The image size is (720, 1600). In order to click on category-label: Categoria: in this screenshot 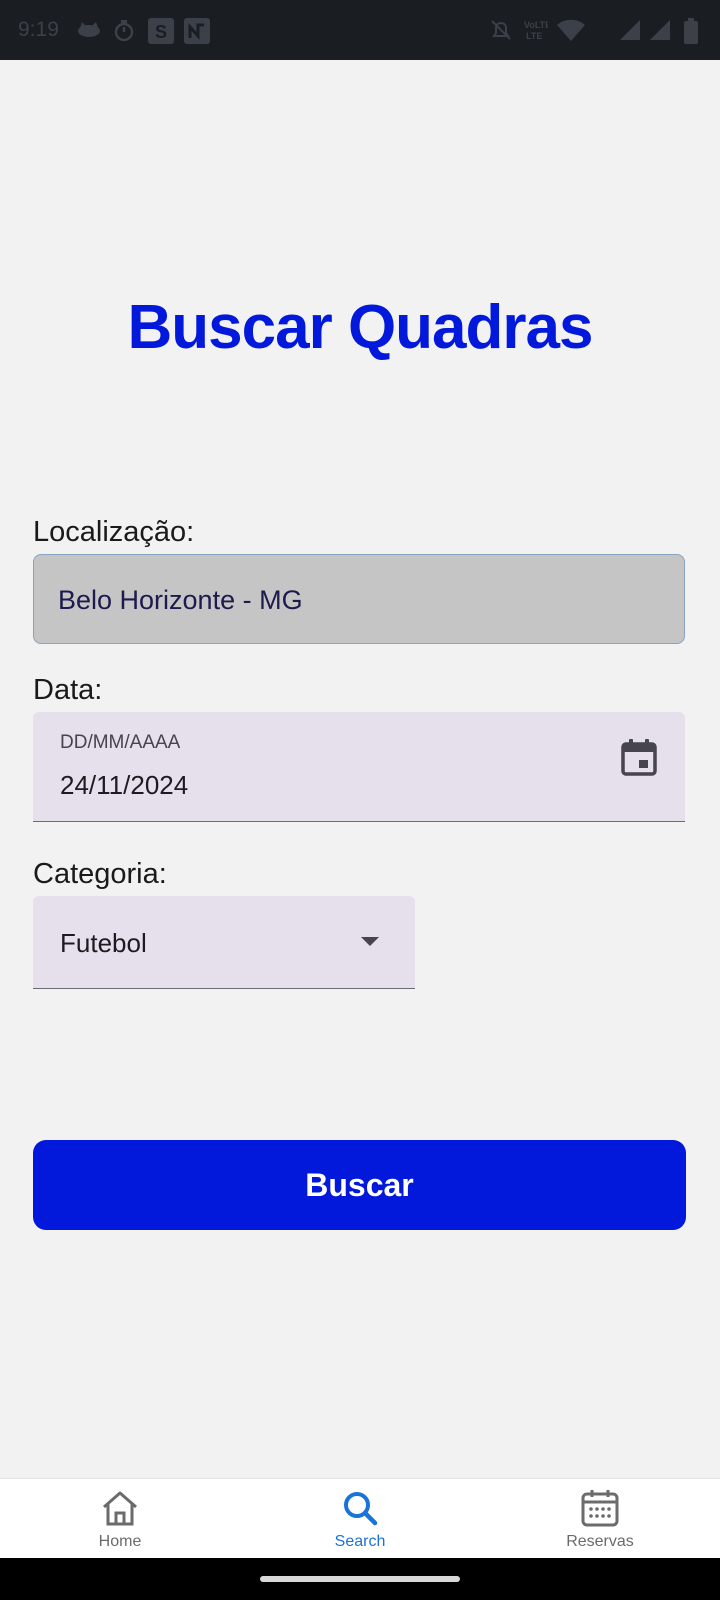, I will do `click(100, 874)`.